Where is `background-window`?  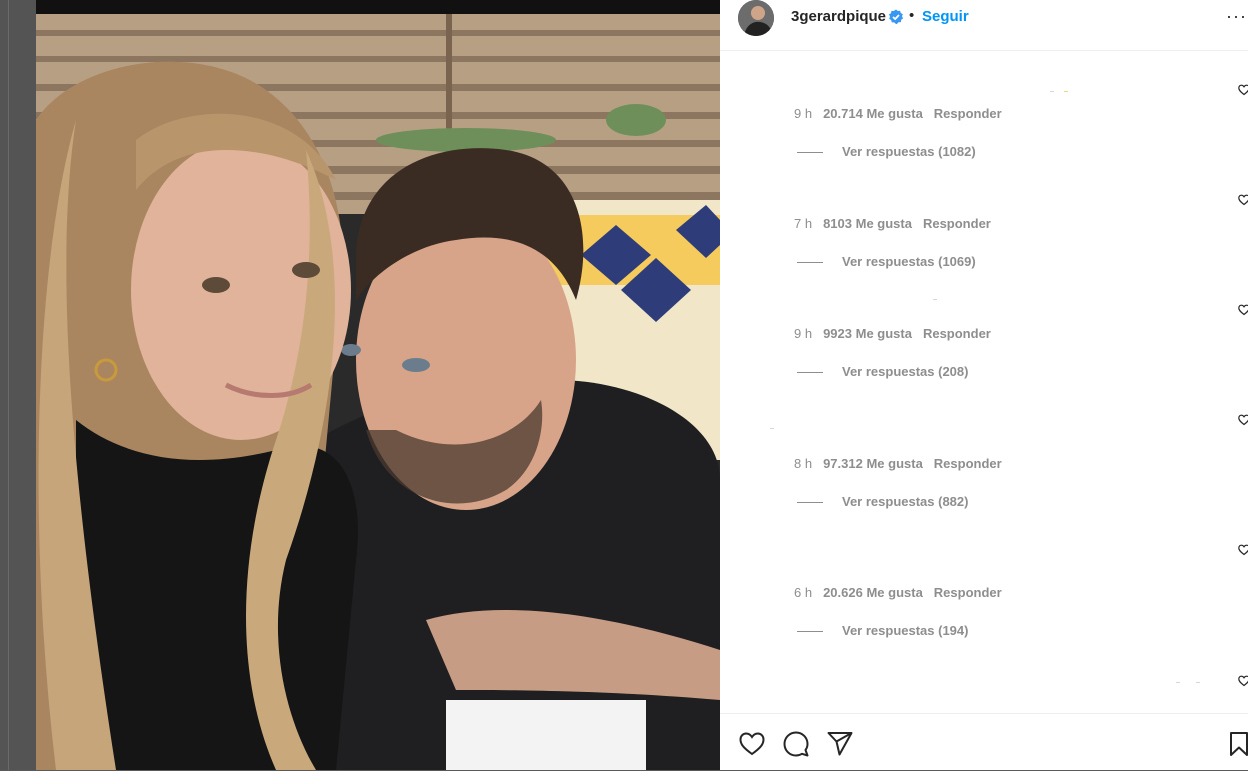
background-window is located at coordinates (18, 385).